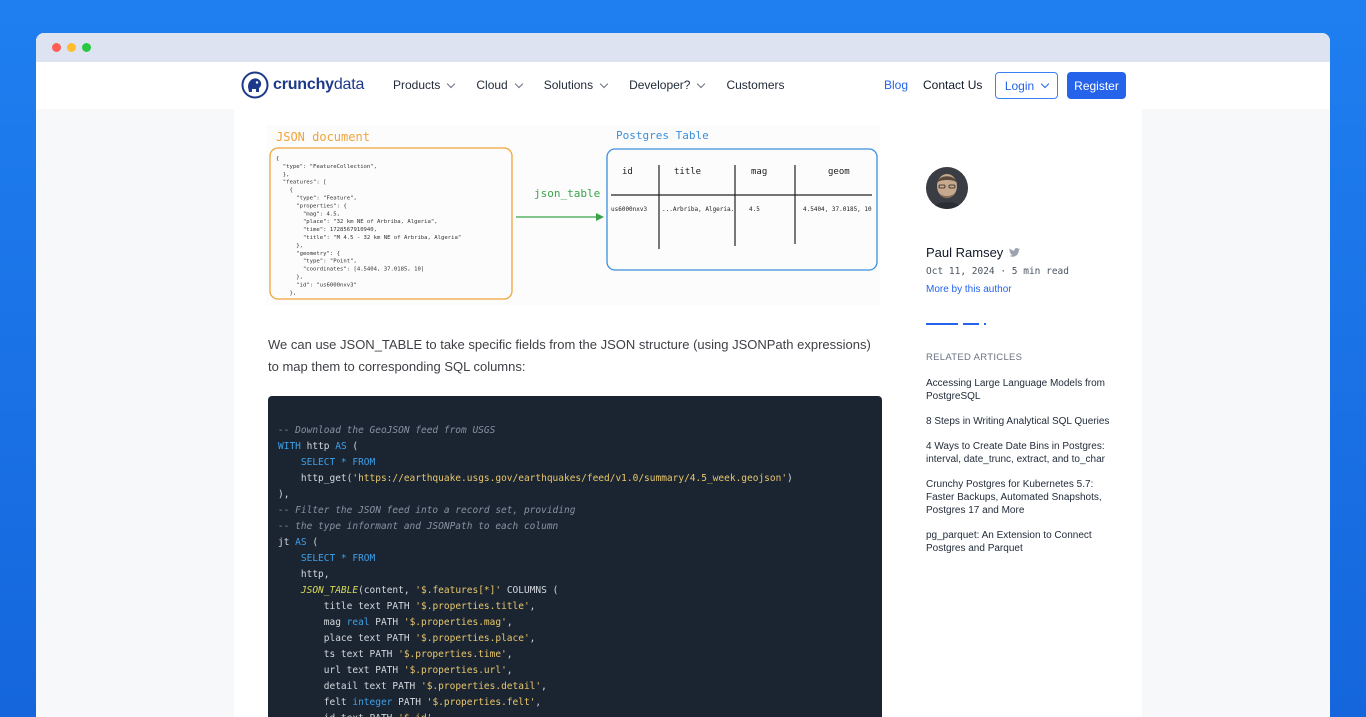 Image resolution: width=1366 pixels, height=717 pixels. I want to click on json-line: "coordinates": [4.5404, 37.0185, 10], so click(350, 270).